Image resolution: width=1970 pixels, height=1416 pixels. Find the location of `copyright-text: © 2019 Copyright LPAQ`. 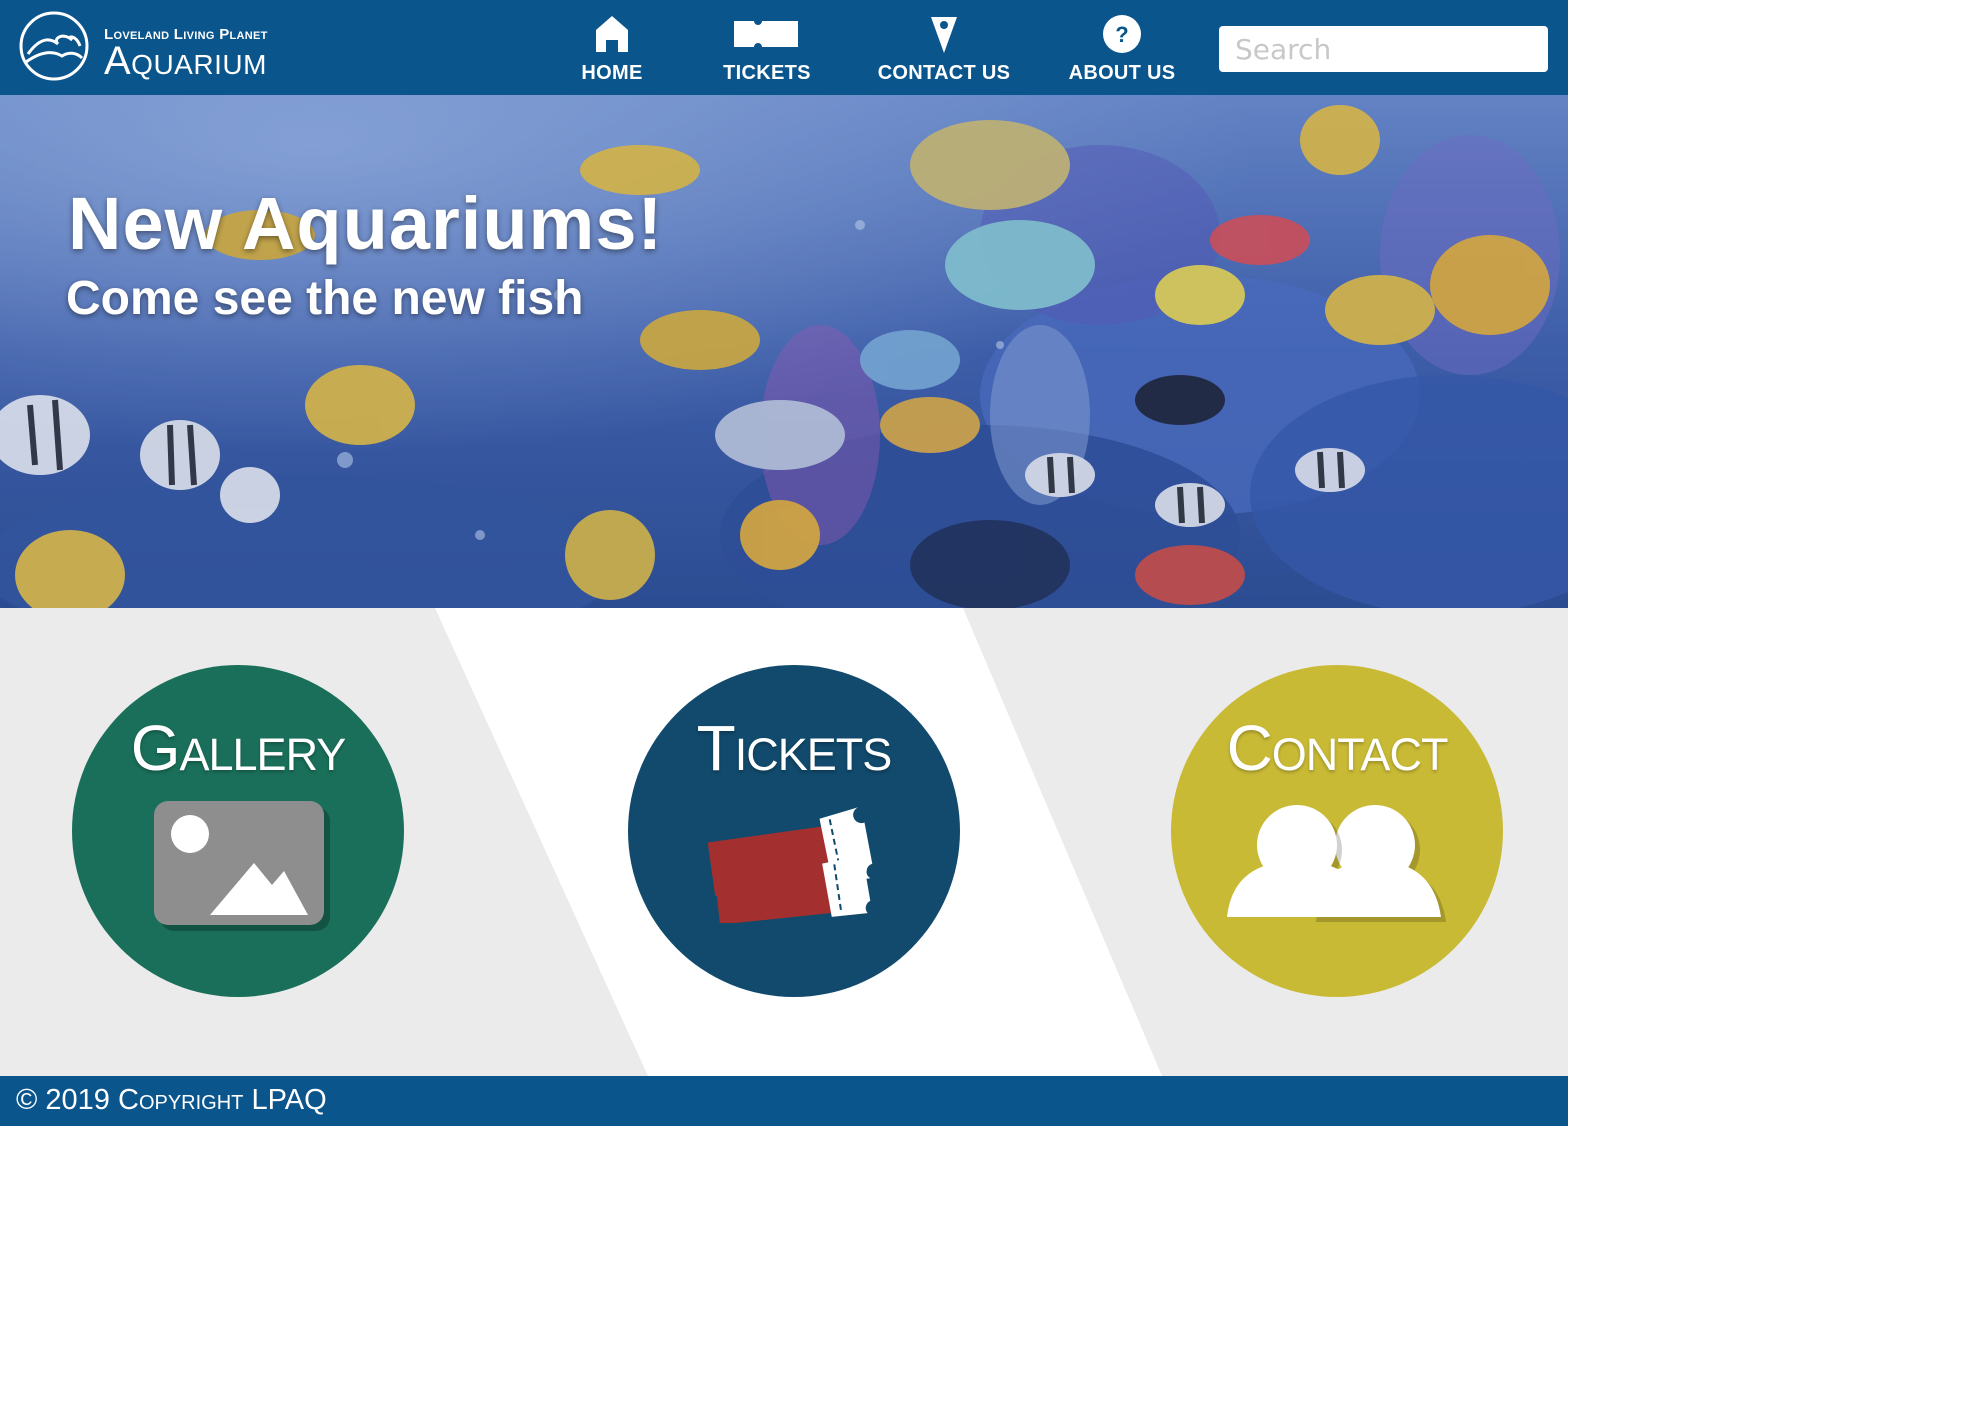

copyright-text: © 2019 Copyright LPAQ is located at coordinates (171, 1100).